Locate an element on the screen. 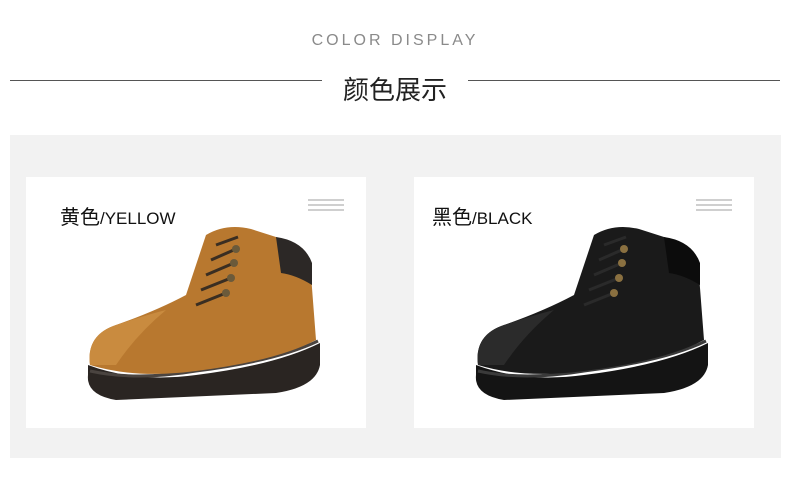 The height and width of the screenshot is (488, 790). section-title-row: 颜色展示 is located at coordinates (395, 90).